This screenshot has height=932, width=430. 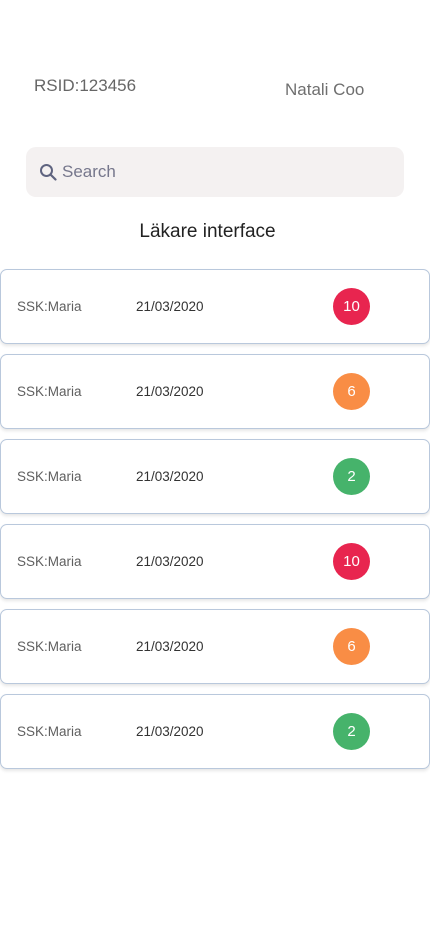 I want to click on search-input, so click(x=222, y=172).